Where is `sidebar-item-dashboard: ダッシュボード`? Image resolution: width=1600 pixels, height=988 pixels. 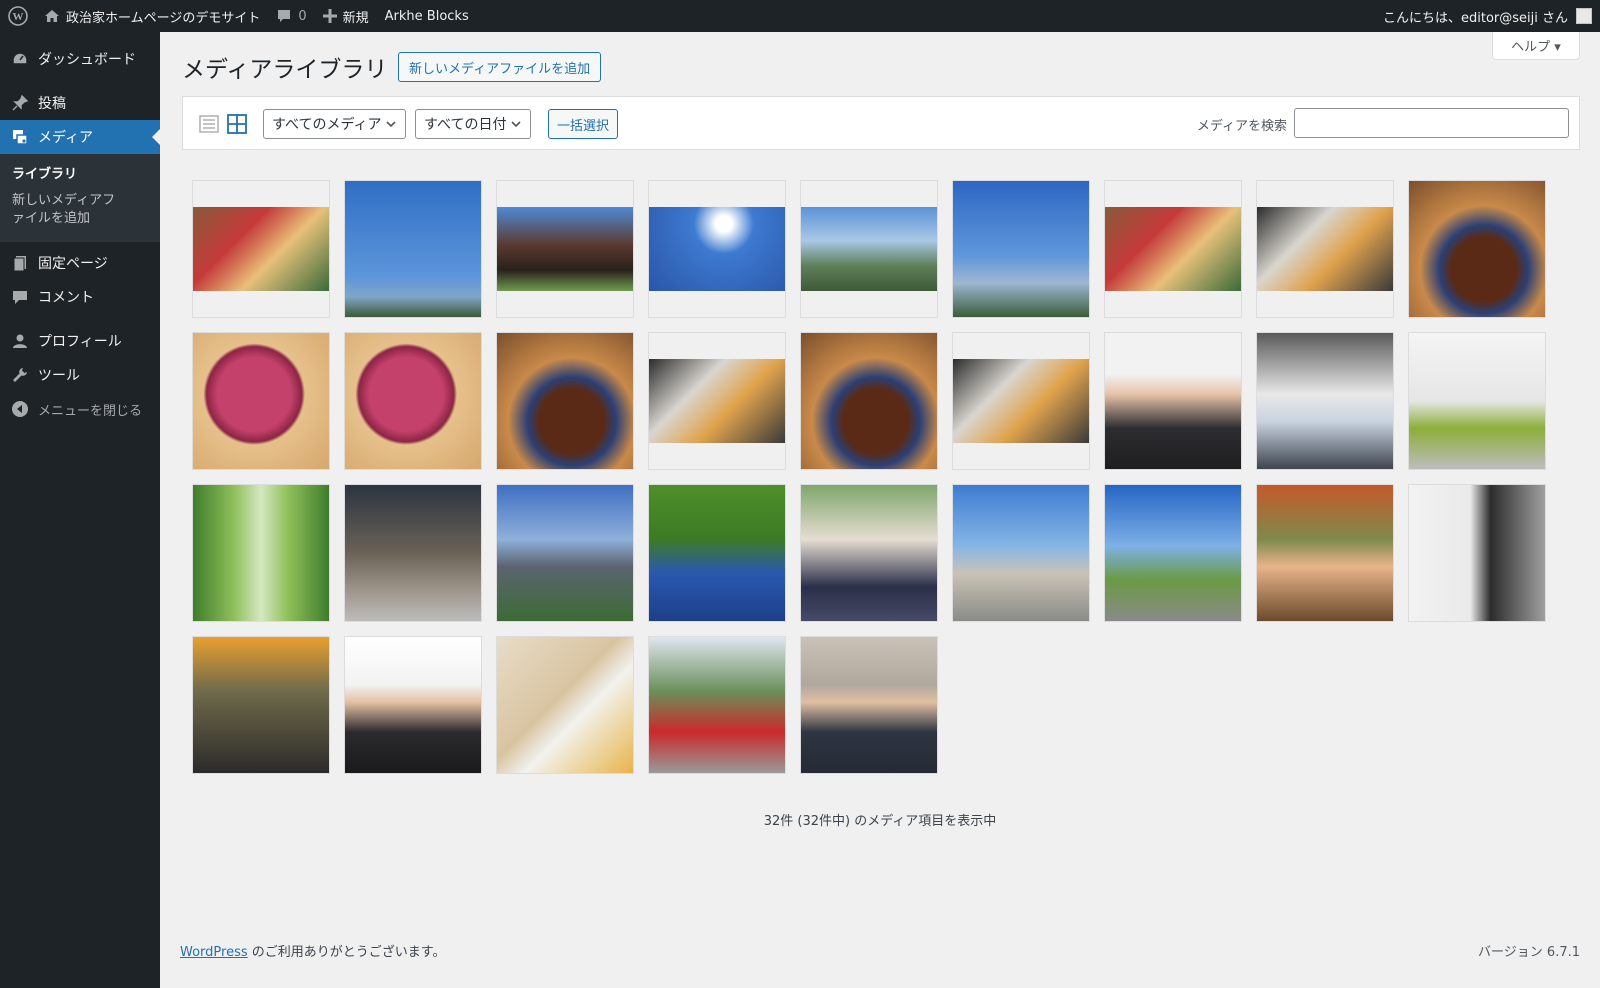 sidebar-item-dashboard: ダッシュボード is located at coordinates (80, 59).